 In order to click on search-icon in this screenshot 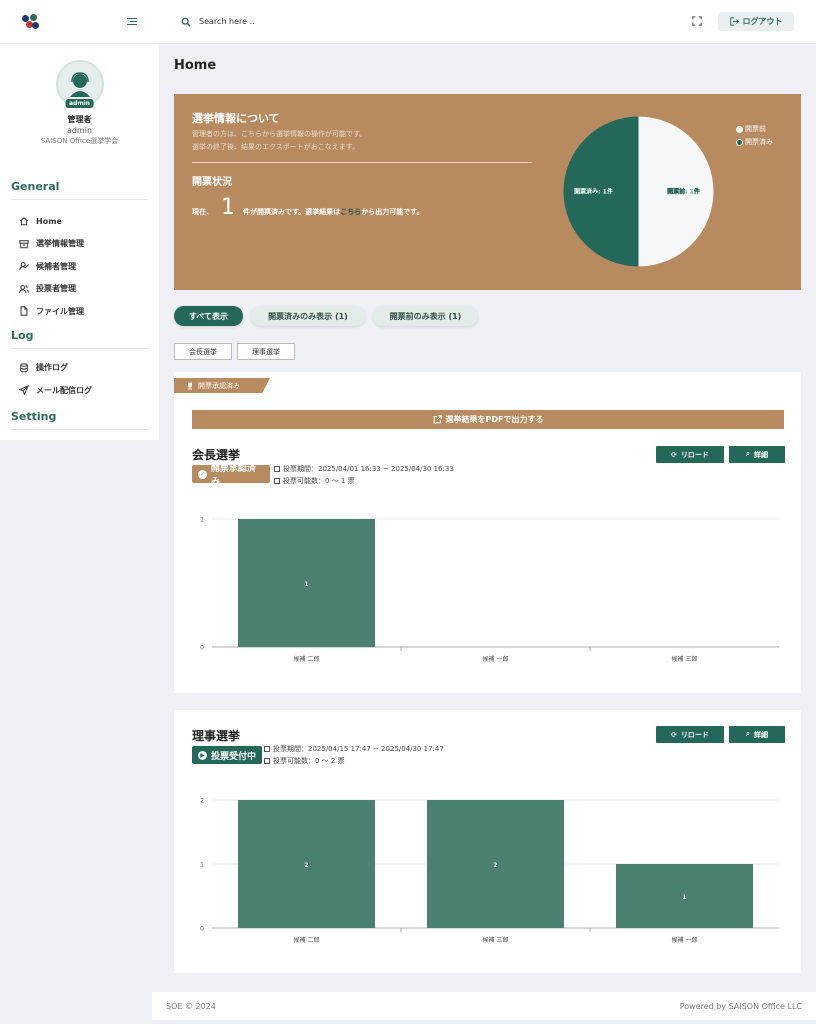, I will do `click(186, 22)`.